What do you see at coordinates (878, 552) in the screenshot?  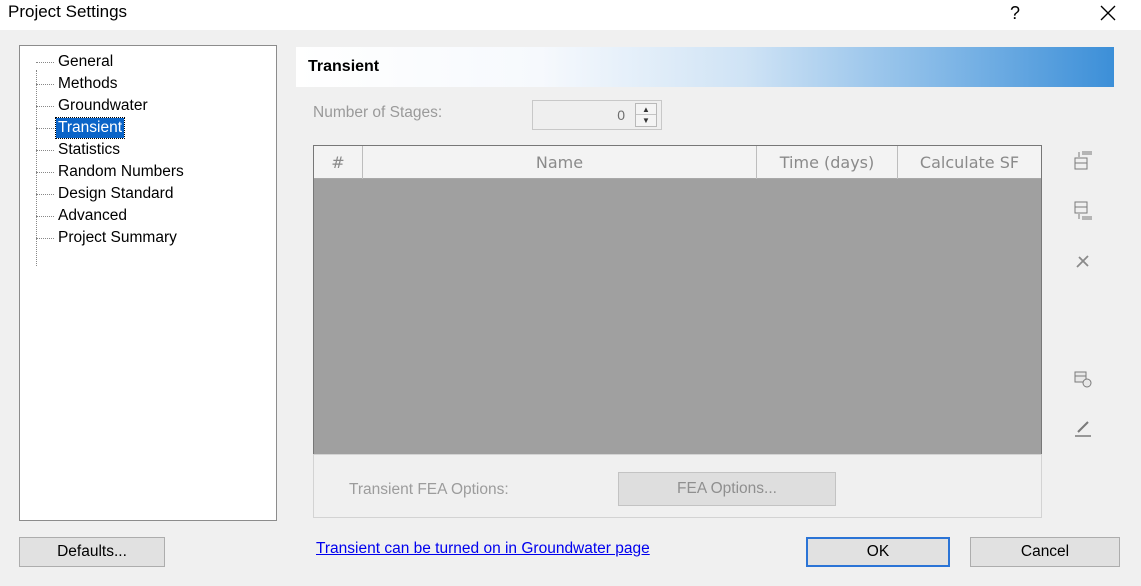 I see `ok-button: OK` at bounding box center [878, 552].